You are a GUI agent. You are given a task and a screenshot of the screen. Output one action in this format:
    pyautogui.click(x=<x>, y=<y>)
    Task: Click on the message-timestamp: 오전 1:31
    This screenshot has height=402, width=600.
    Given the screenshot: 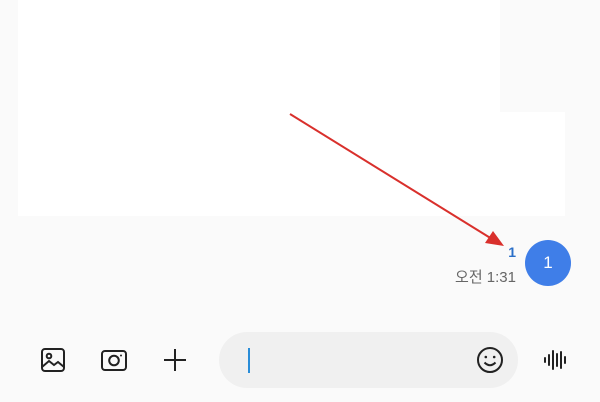 What is the action you would take?
    pyautogui.click(x=485, y=277)
    